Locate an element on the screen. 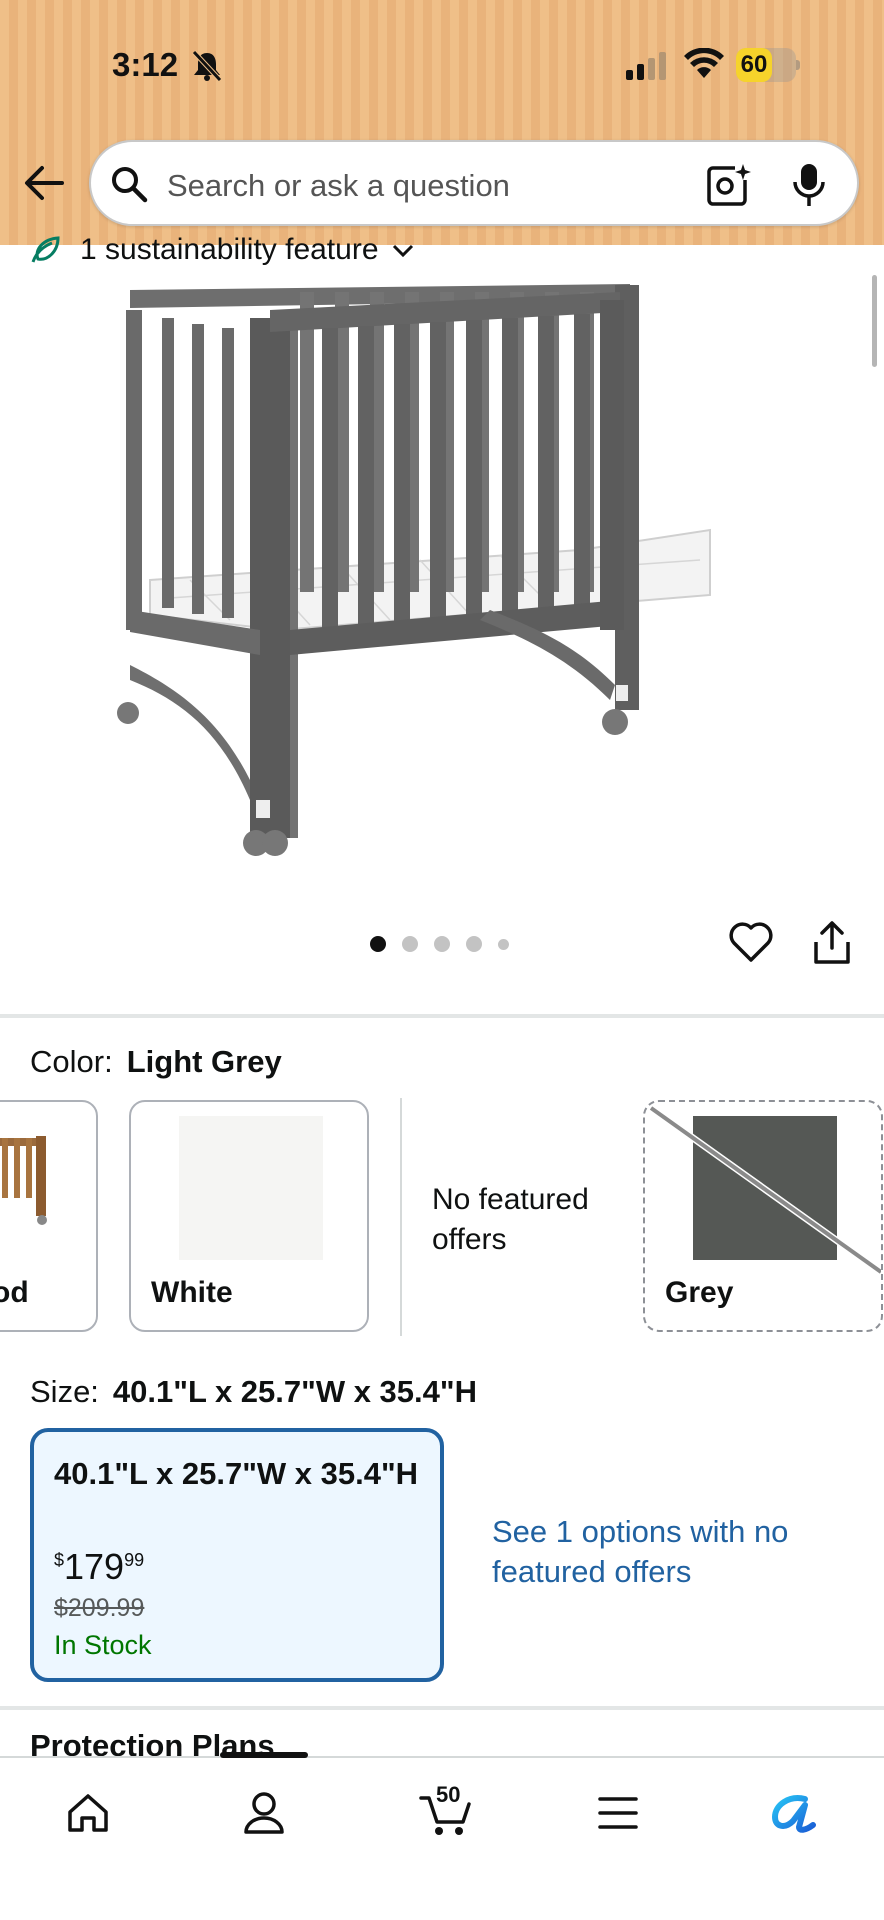  back-arrow-icon is located at coordinates (44, 183).